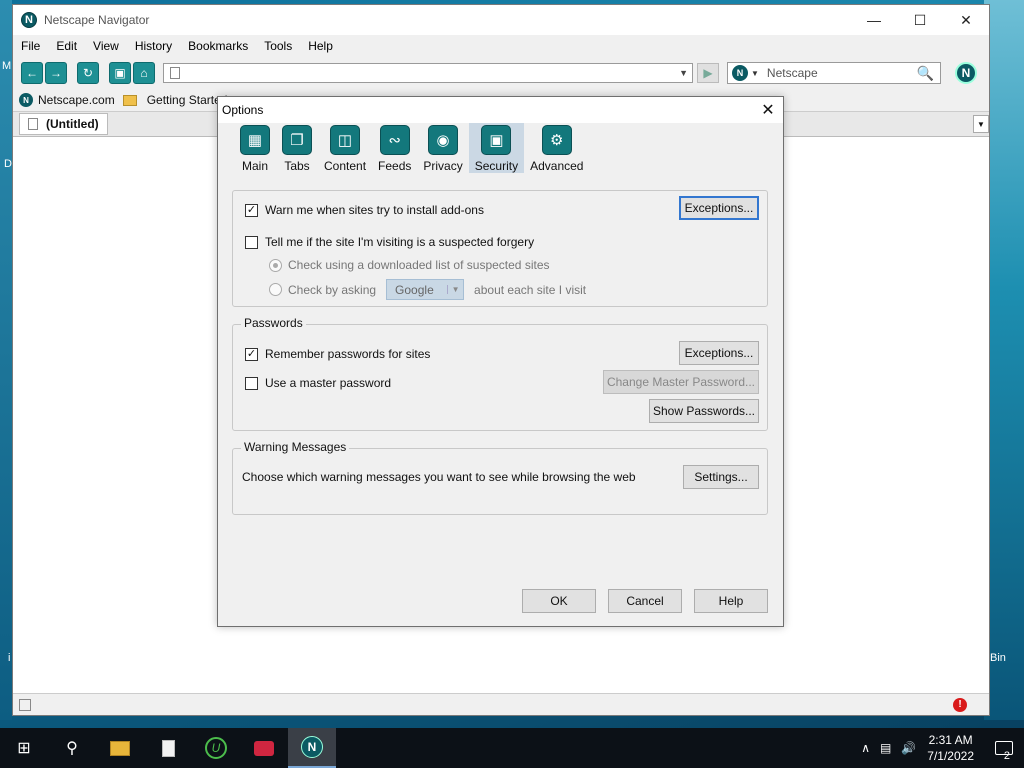  Describe the element at coordinates (56, 73) in the screenshot. I see `forward-icon: →` at that location.